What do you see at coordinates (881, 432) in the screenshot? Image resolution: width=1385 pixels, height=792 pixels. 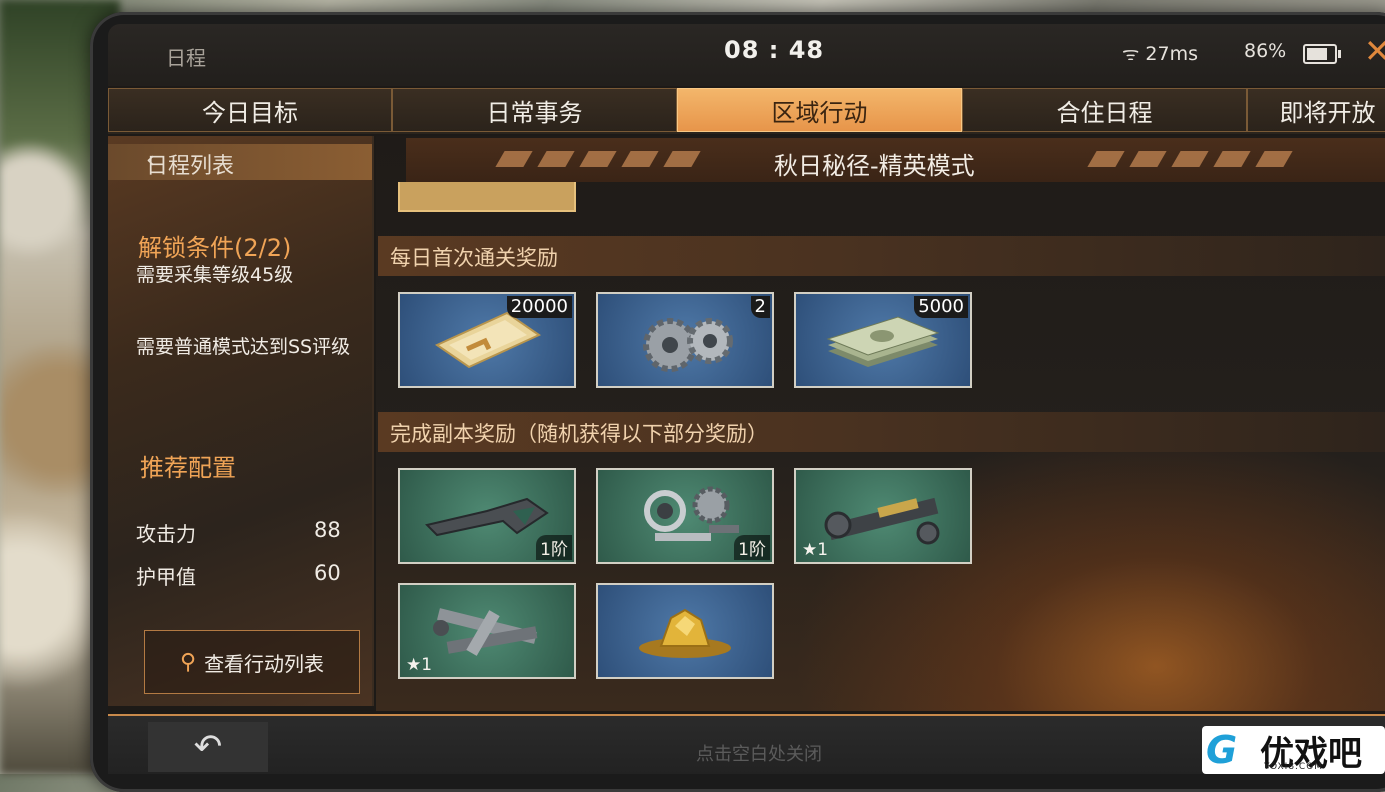 I see `completion-reward-header: 完成副本奖励（随机获得以下部分奖励）` at bounding box center [881, 432].